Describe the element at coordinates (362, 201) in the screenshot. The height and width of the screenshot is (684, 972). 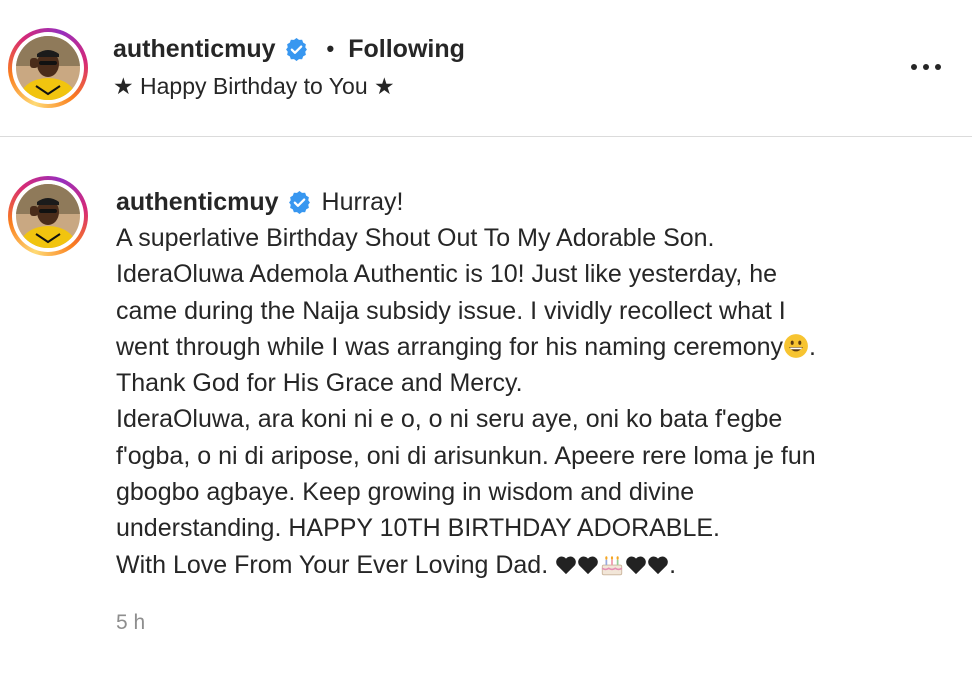
I see `comment-first-text: Hurray!` at that location.